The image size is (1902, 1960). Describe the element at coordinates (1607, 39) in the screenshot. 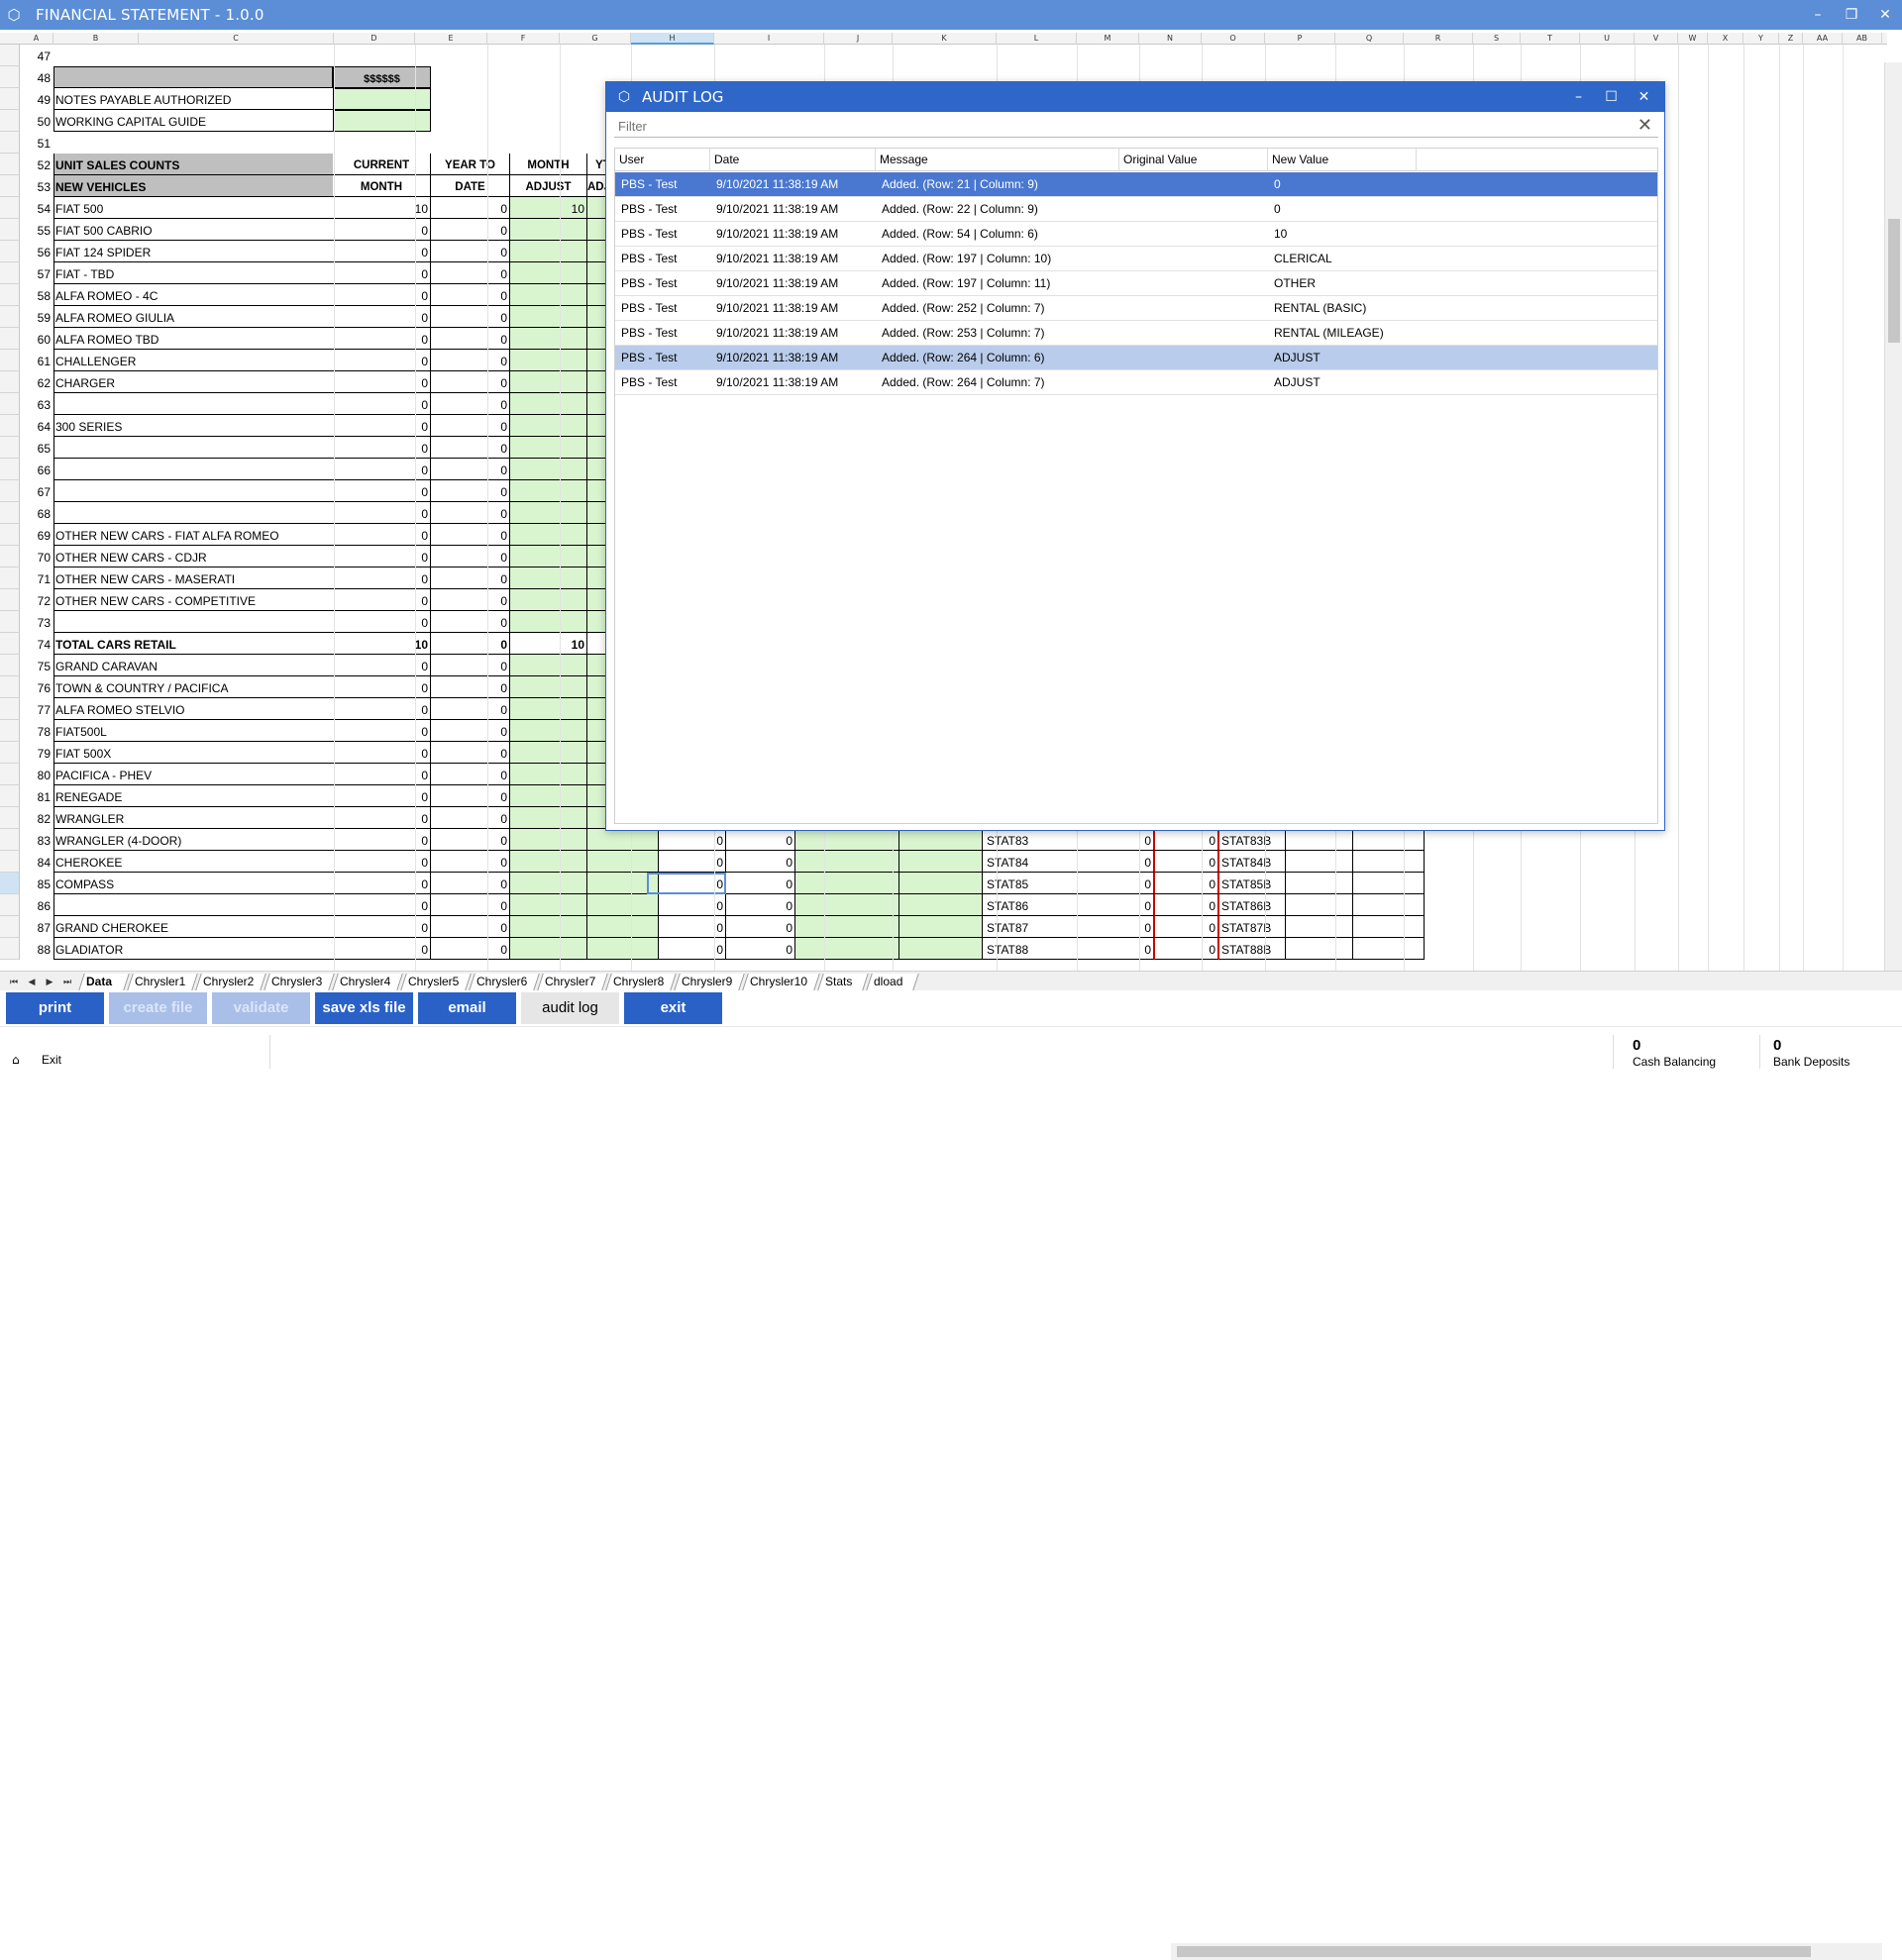

I see `column-header: U` at that location.